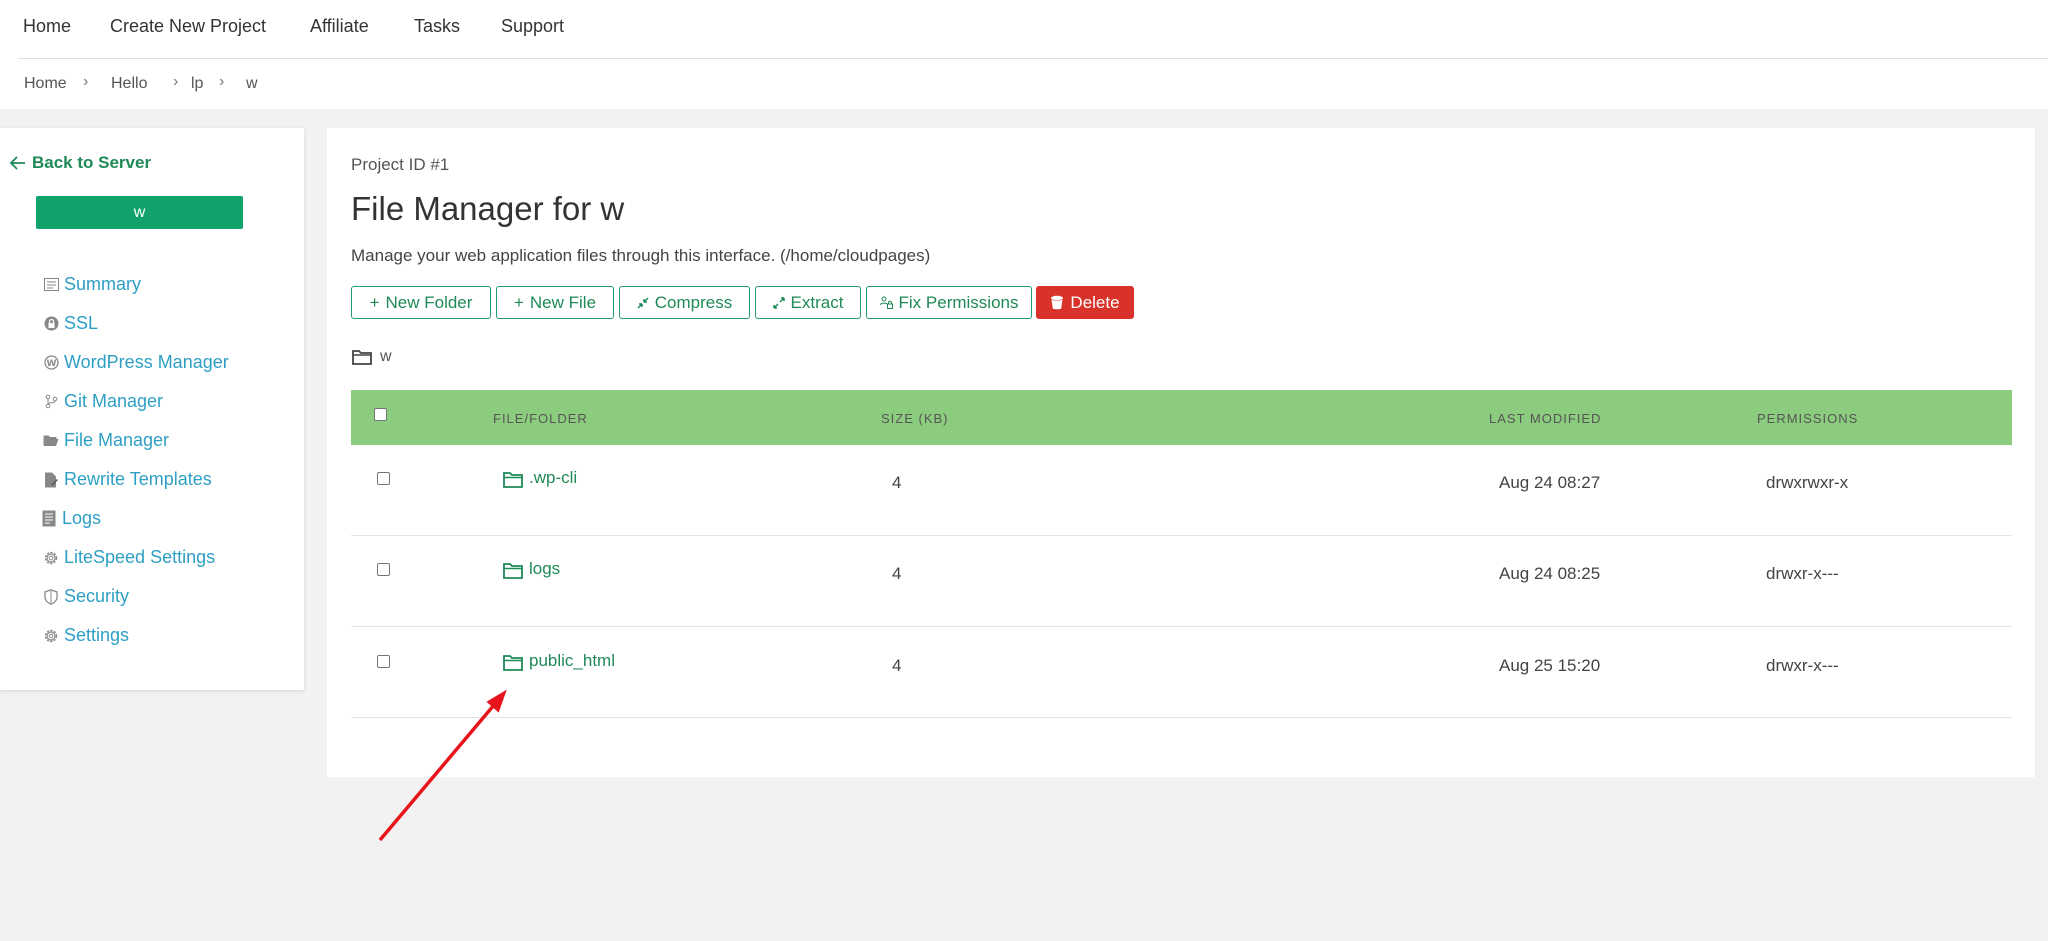  I want to click on project-name-button: w, so click(139, 212).